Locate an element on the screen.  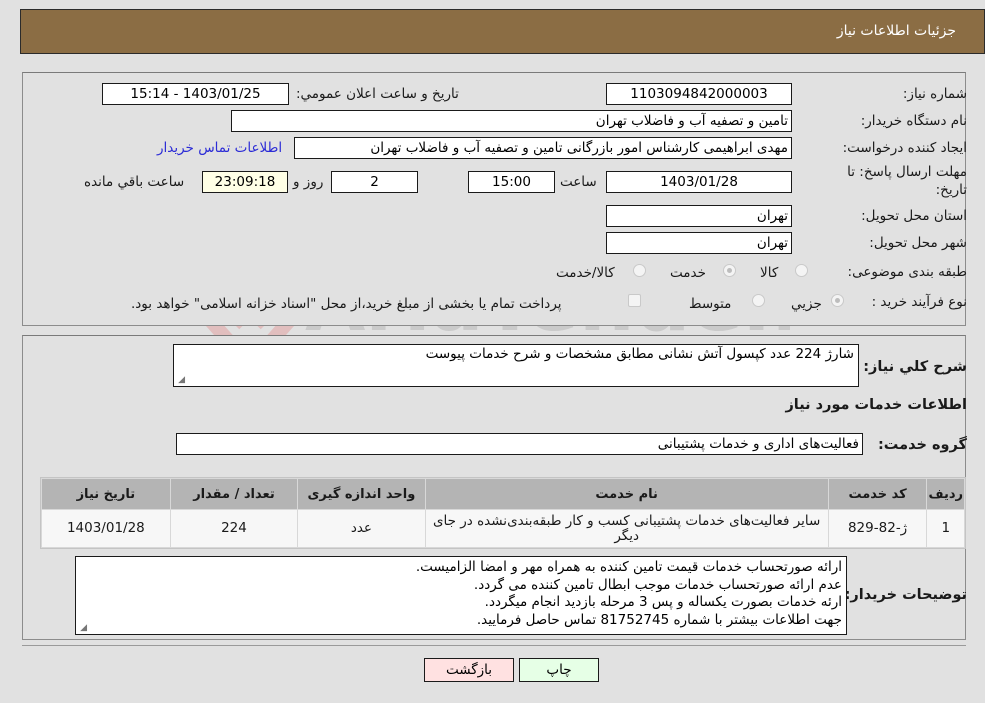
purchase-type-label: نوع فرآيند خريد : is located at coordinates (919, 302).